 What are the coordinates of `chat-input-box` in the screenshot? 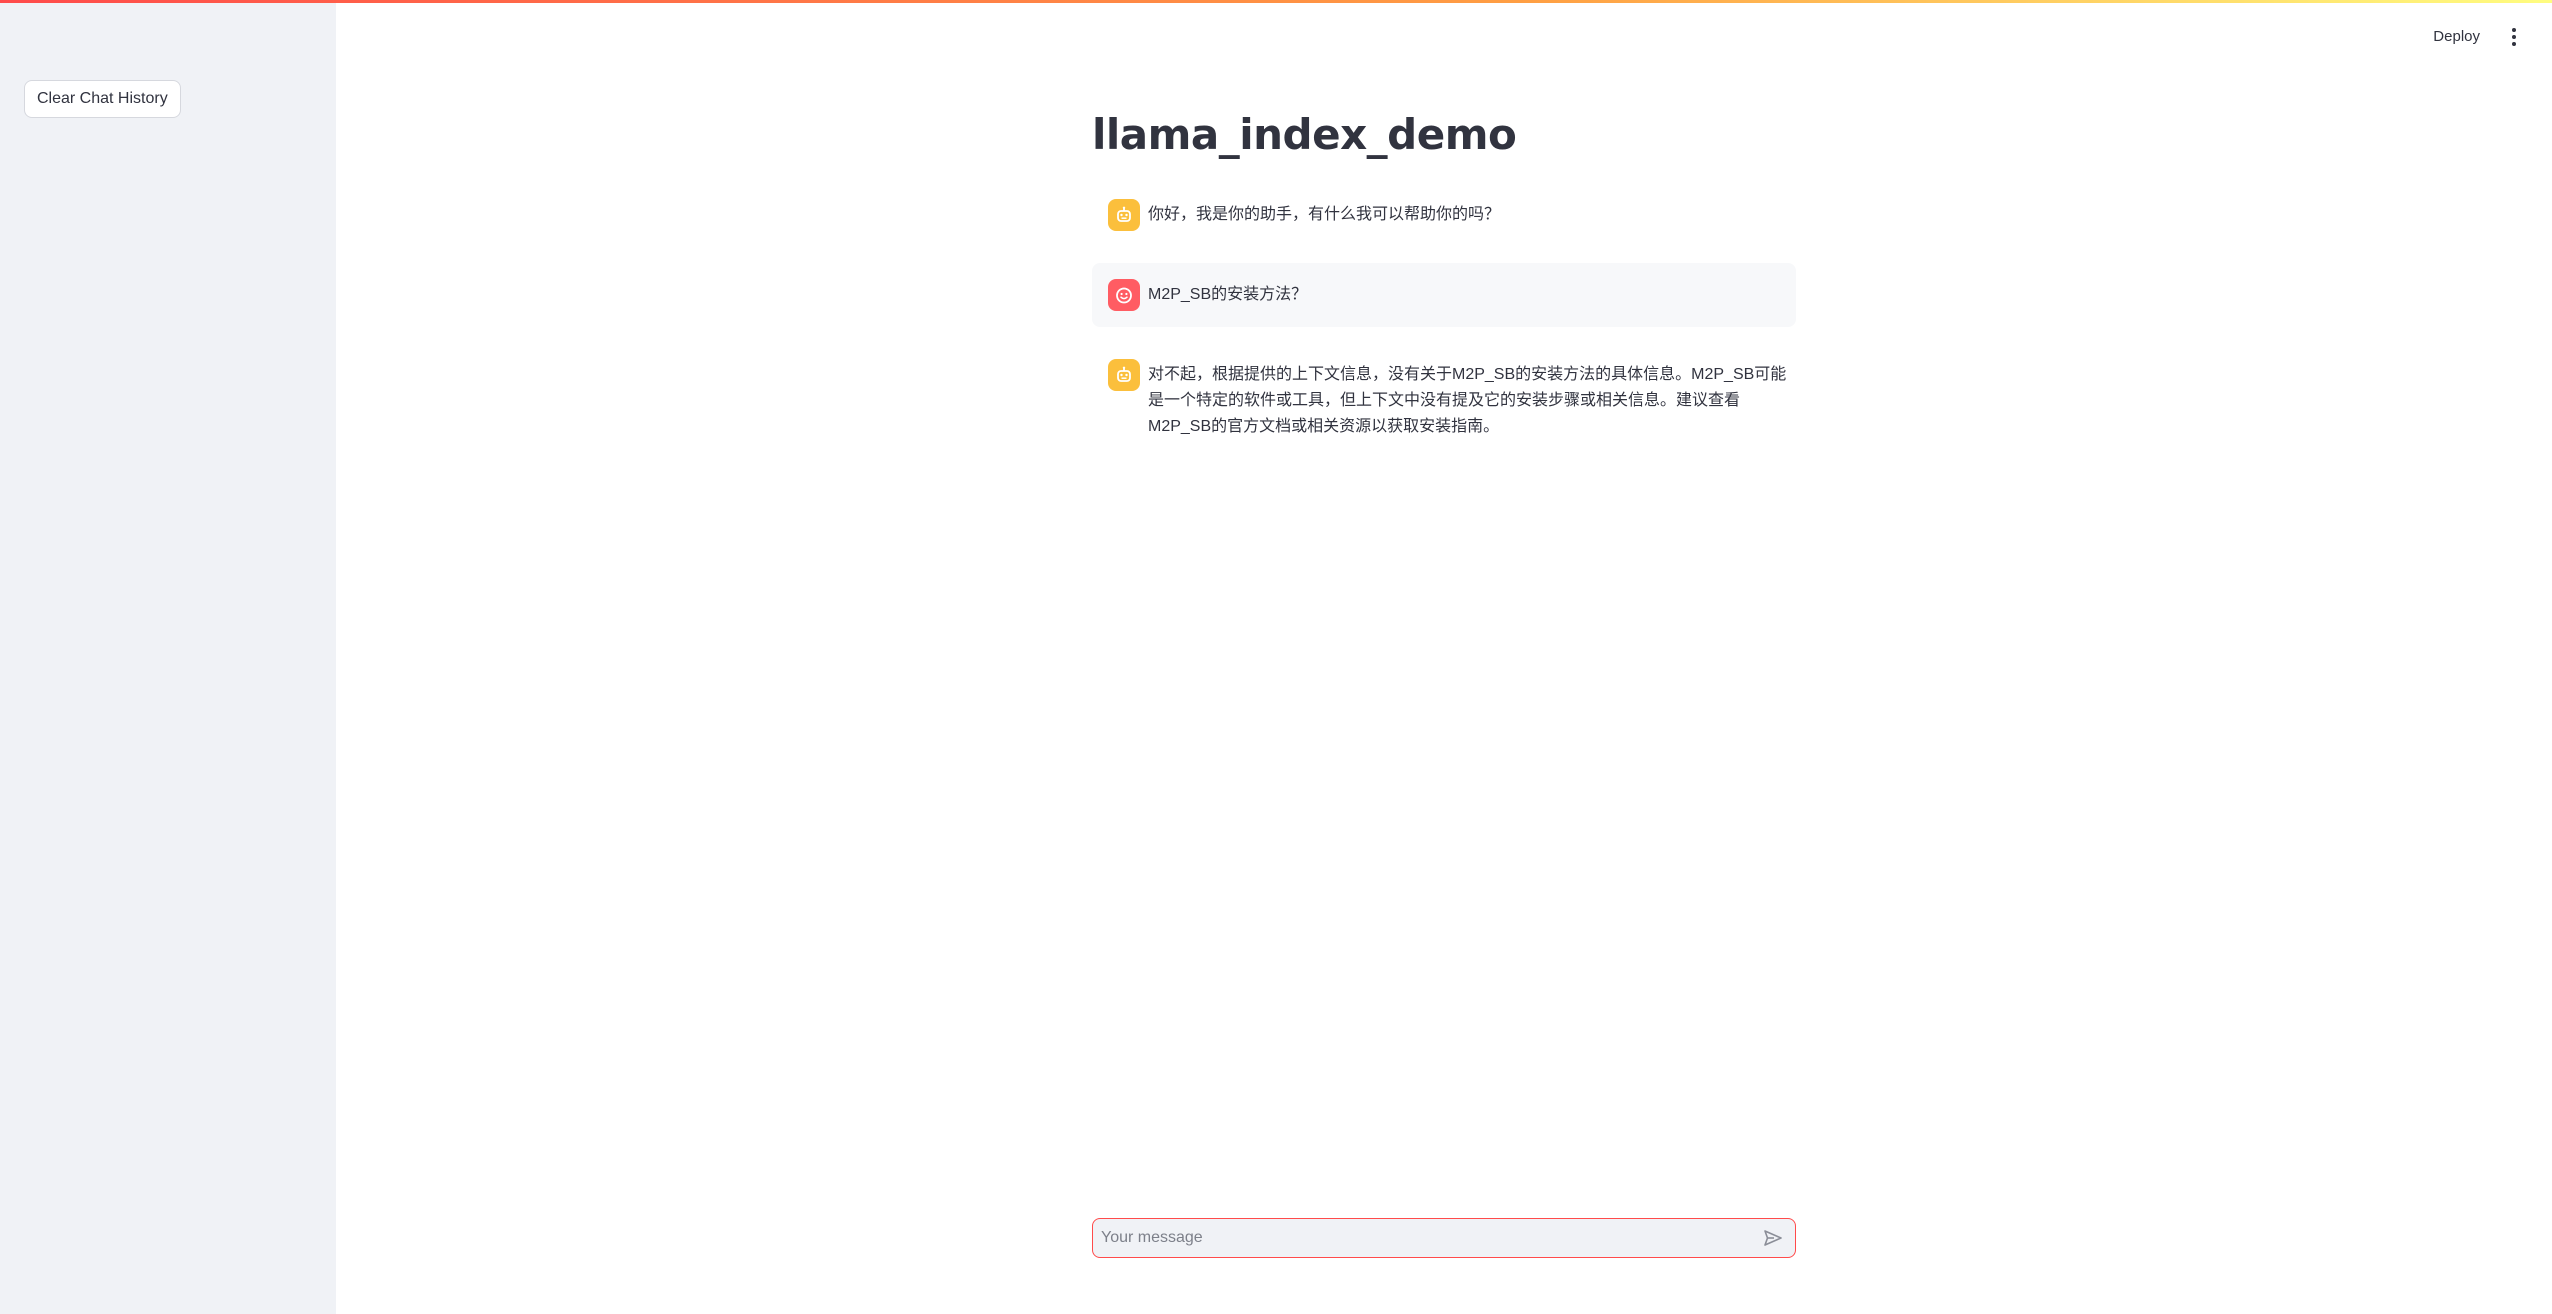 It's located at (1444, 1238).